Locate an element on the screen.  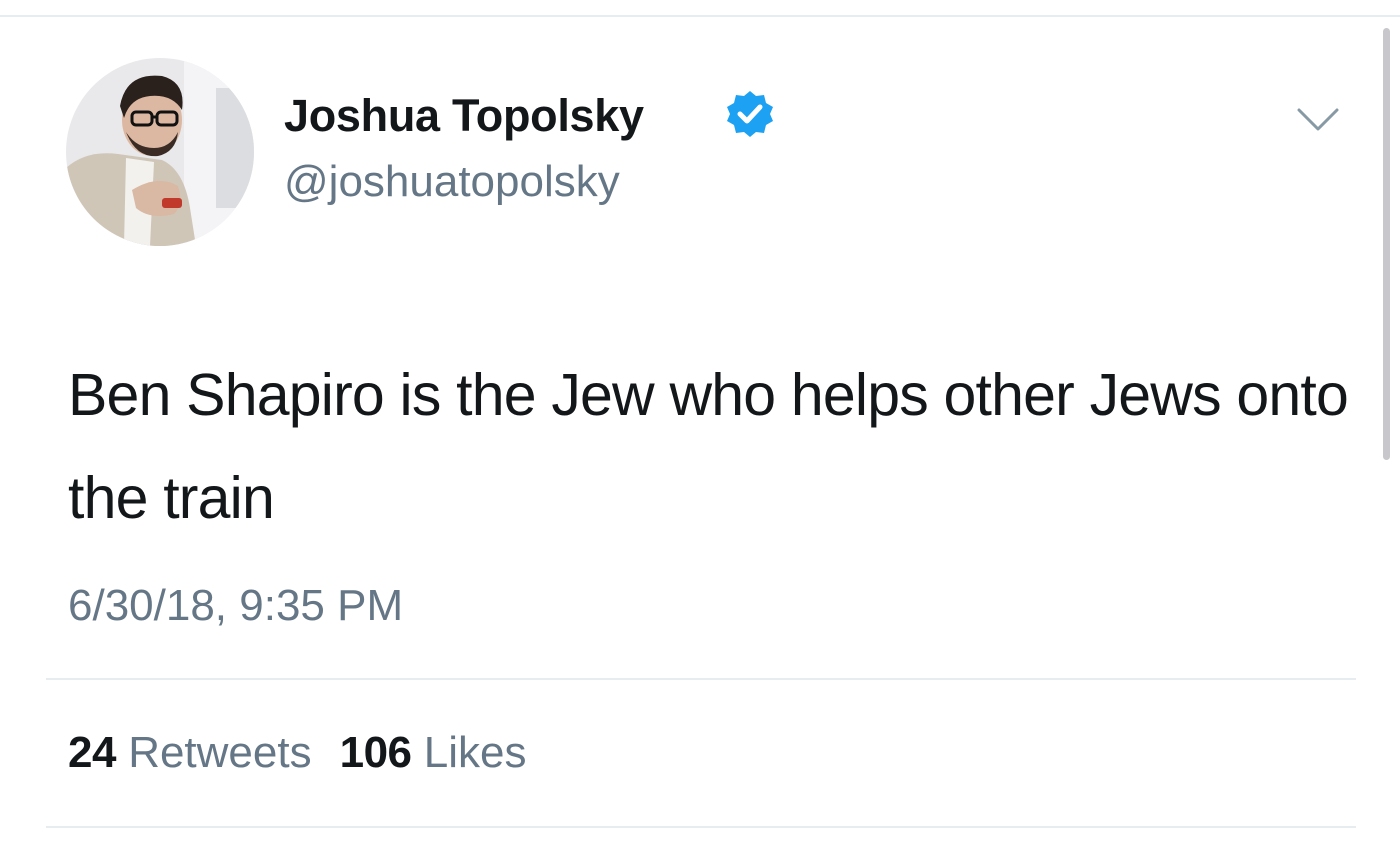
likes-label: Likes is located at coordinates (475, 752).